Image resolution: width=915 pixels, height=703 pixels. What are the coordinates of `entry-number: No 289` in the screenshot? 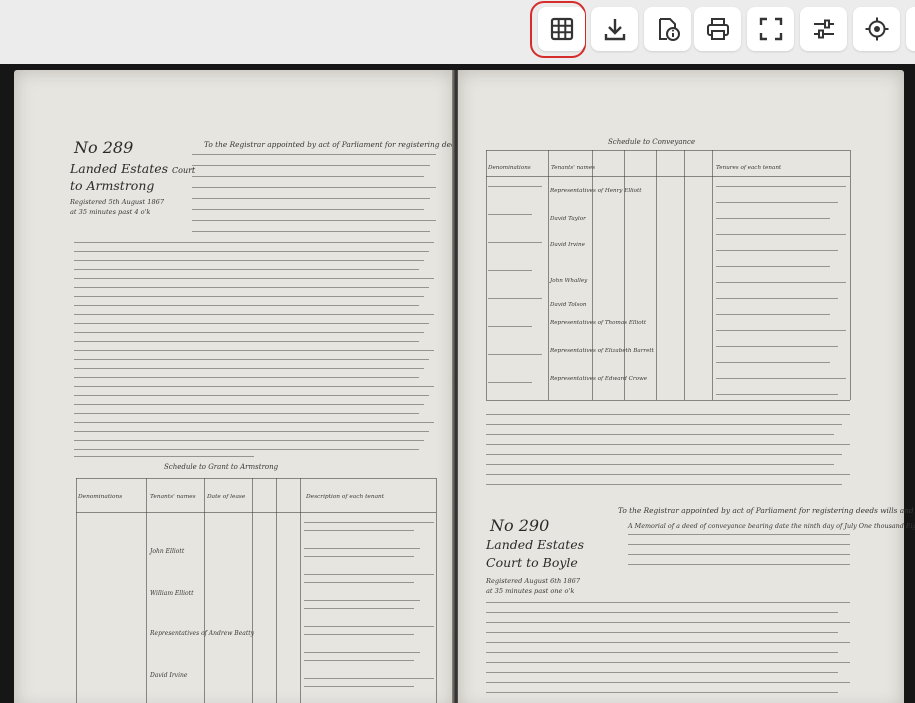 It's located at (104, 147).